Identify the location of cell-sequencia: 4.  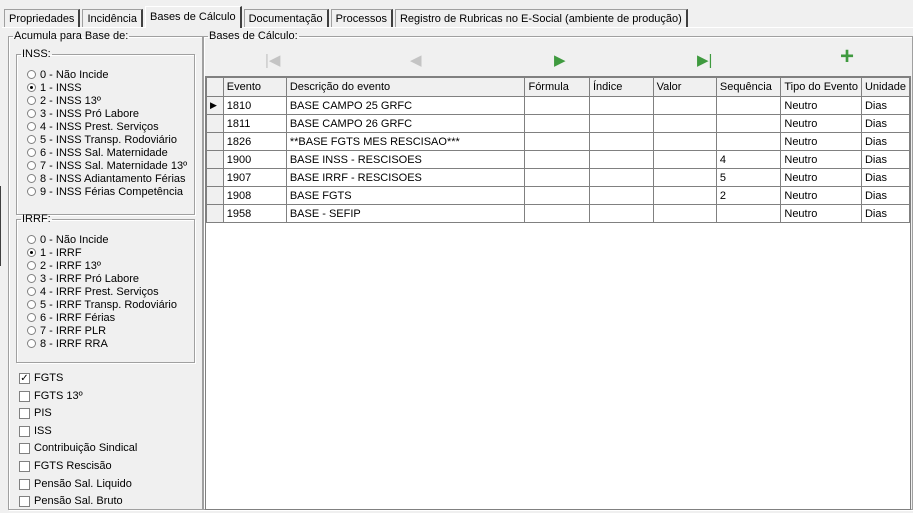
(748, 159).